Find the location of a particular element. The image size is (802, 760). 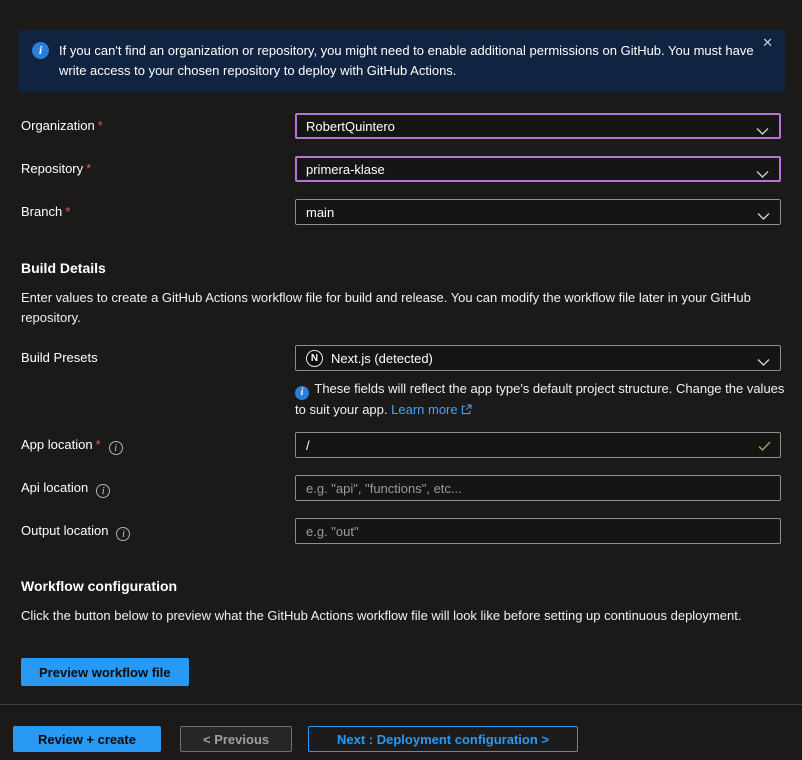

api-location-label-text: Api location is located at coordinates (55, 487).